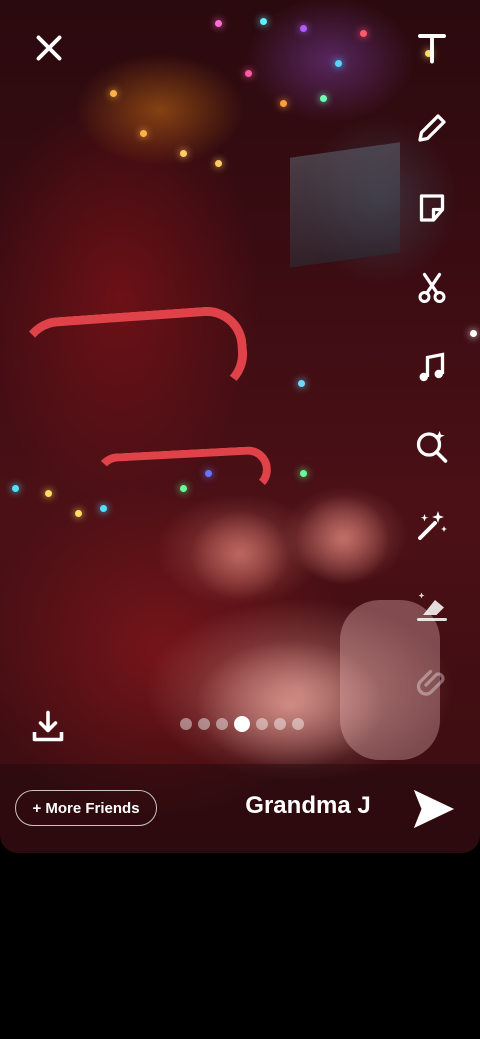  I want to click on magic-tool-button, so click(432, 526).